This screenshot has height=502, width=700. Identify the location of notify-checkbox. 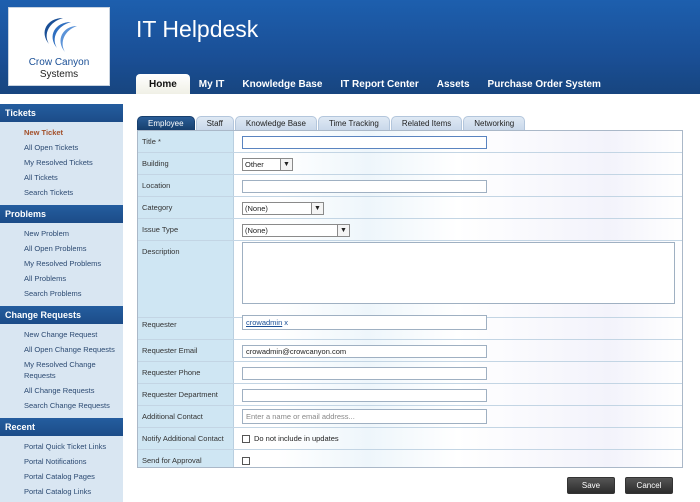
(246, 439).